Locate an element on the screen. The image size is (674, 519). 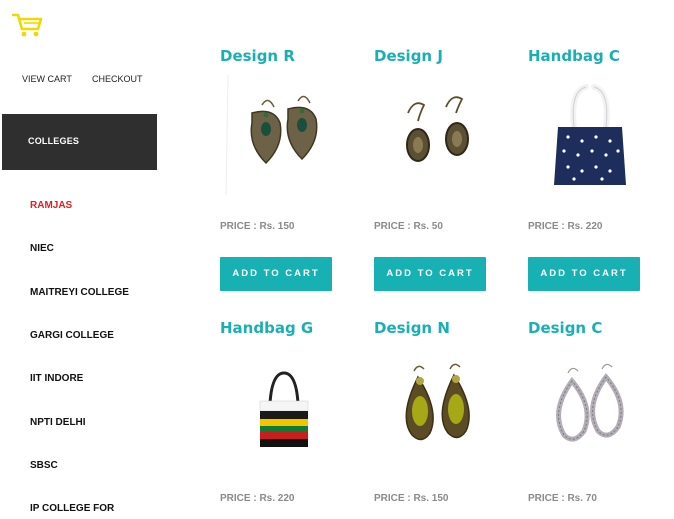
checkout-link: CHECKOUT is located at coordinates (117, 79).